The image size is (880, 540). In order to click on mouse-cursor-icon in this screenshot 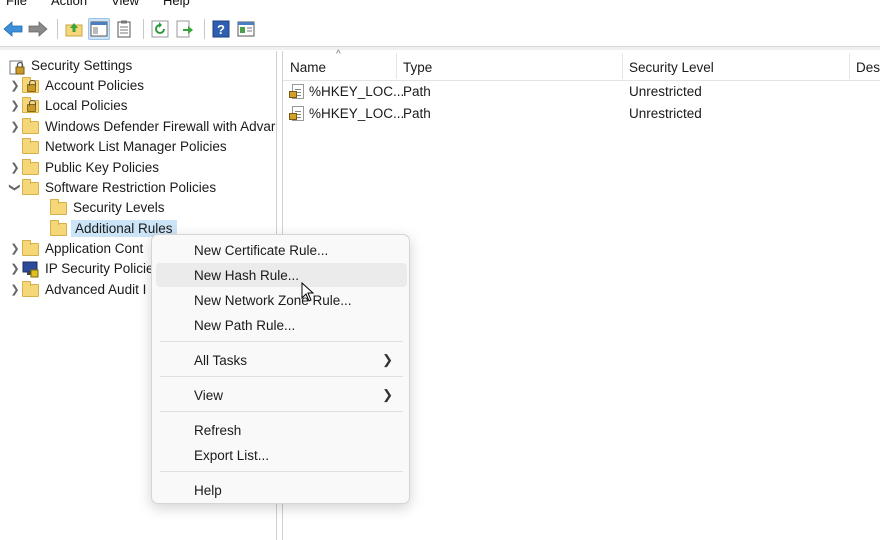, I will do `click(308, 292)`.